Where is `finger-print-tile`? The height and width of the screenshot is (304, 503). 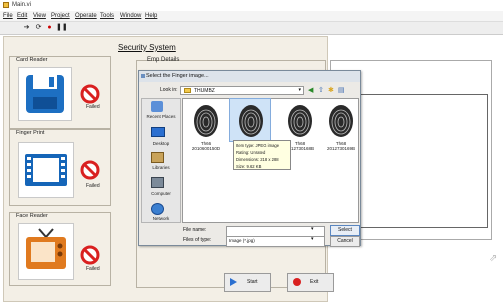 finger-print-tile is located at coordinates (46, 170).